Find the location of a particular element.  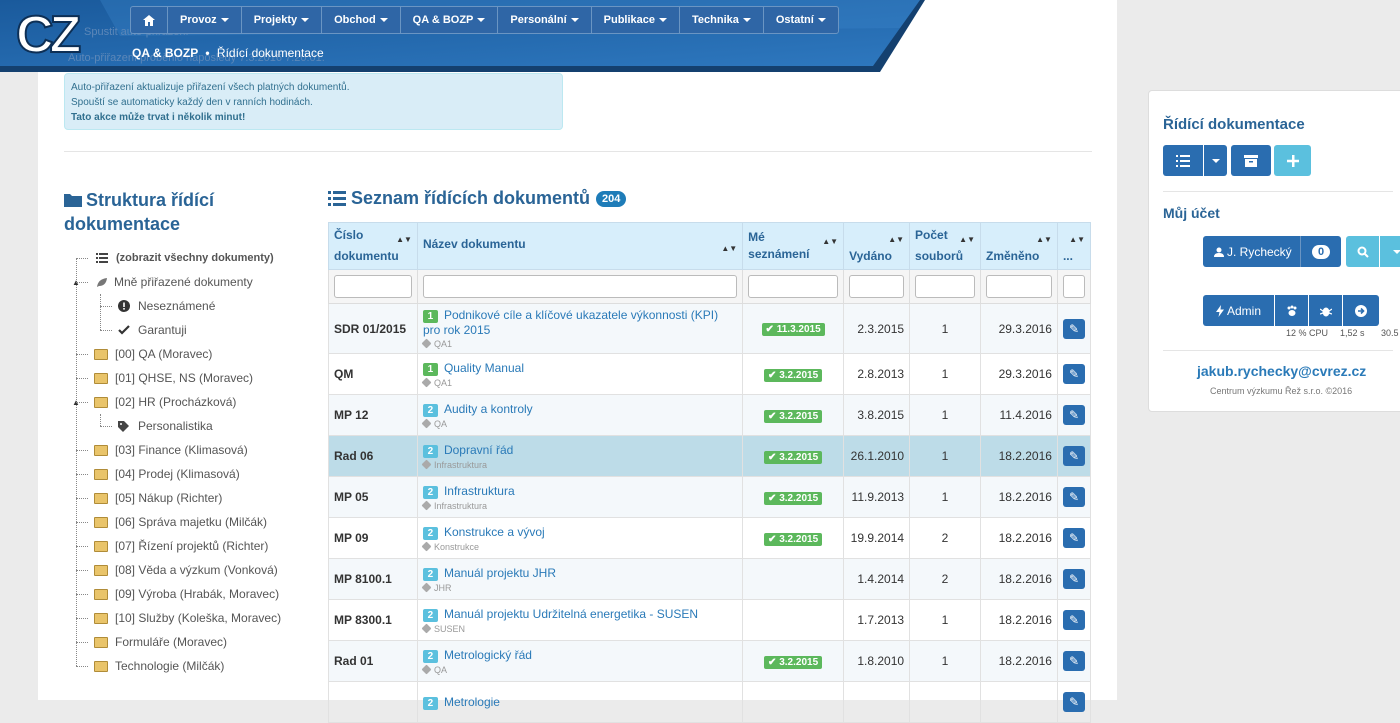

add-document-button is located at coordinates (1292, 160).